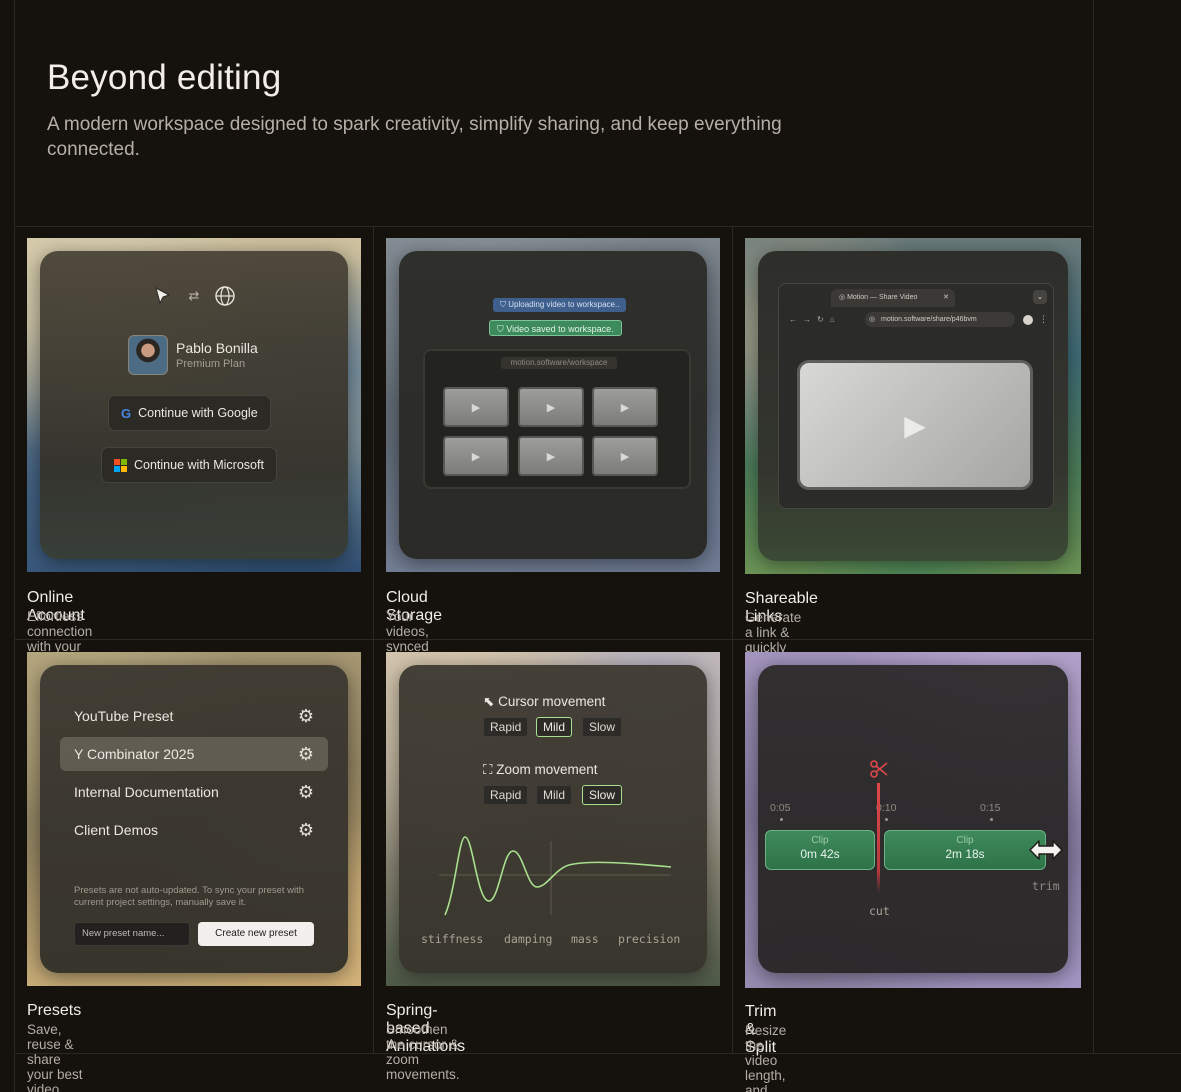 The width and height of the screenshot is (1181, 1092). I want to click on spring-curve-graph, so click(555, 876).